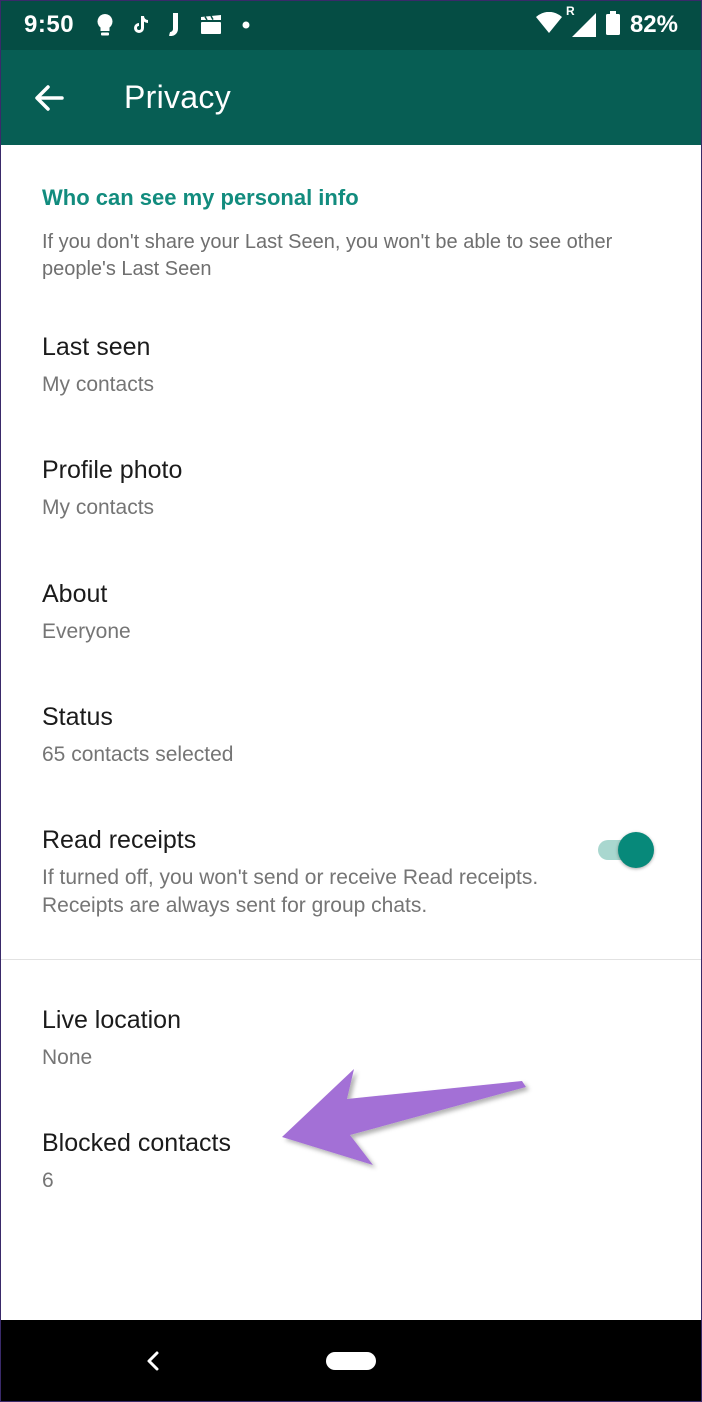 The image size is (702, 1402). Describe the element at coordinates (351, 97) in the screenshot. I see `app-bar: Privacy` at that location.